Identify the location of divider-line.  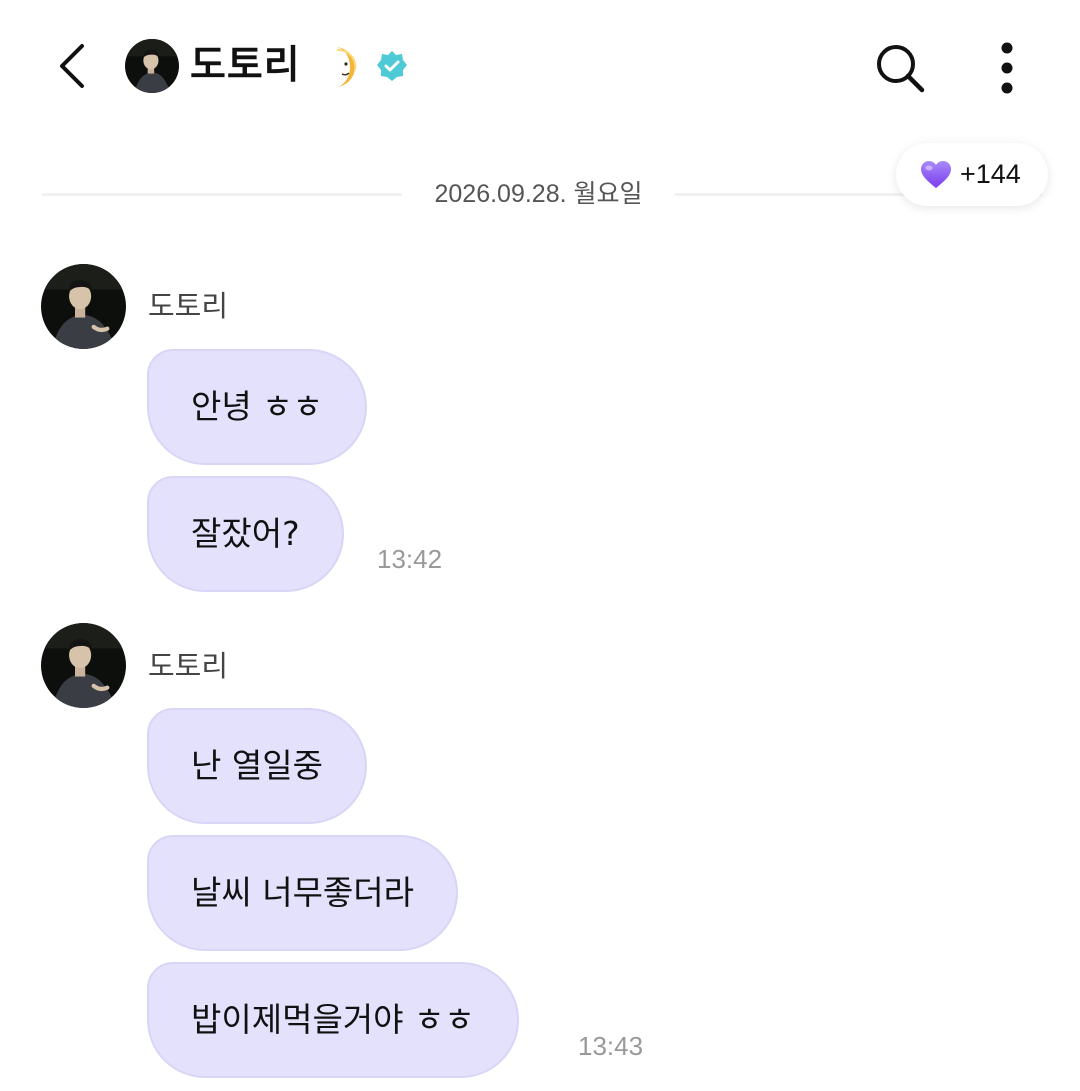
(222, 194).